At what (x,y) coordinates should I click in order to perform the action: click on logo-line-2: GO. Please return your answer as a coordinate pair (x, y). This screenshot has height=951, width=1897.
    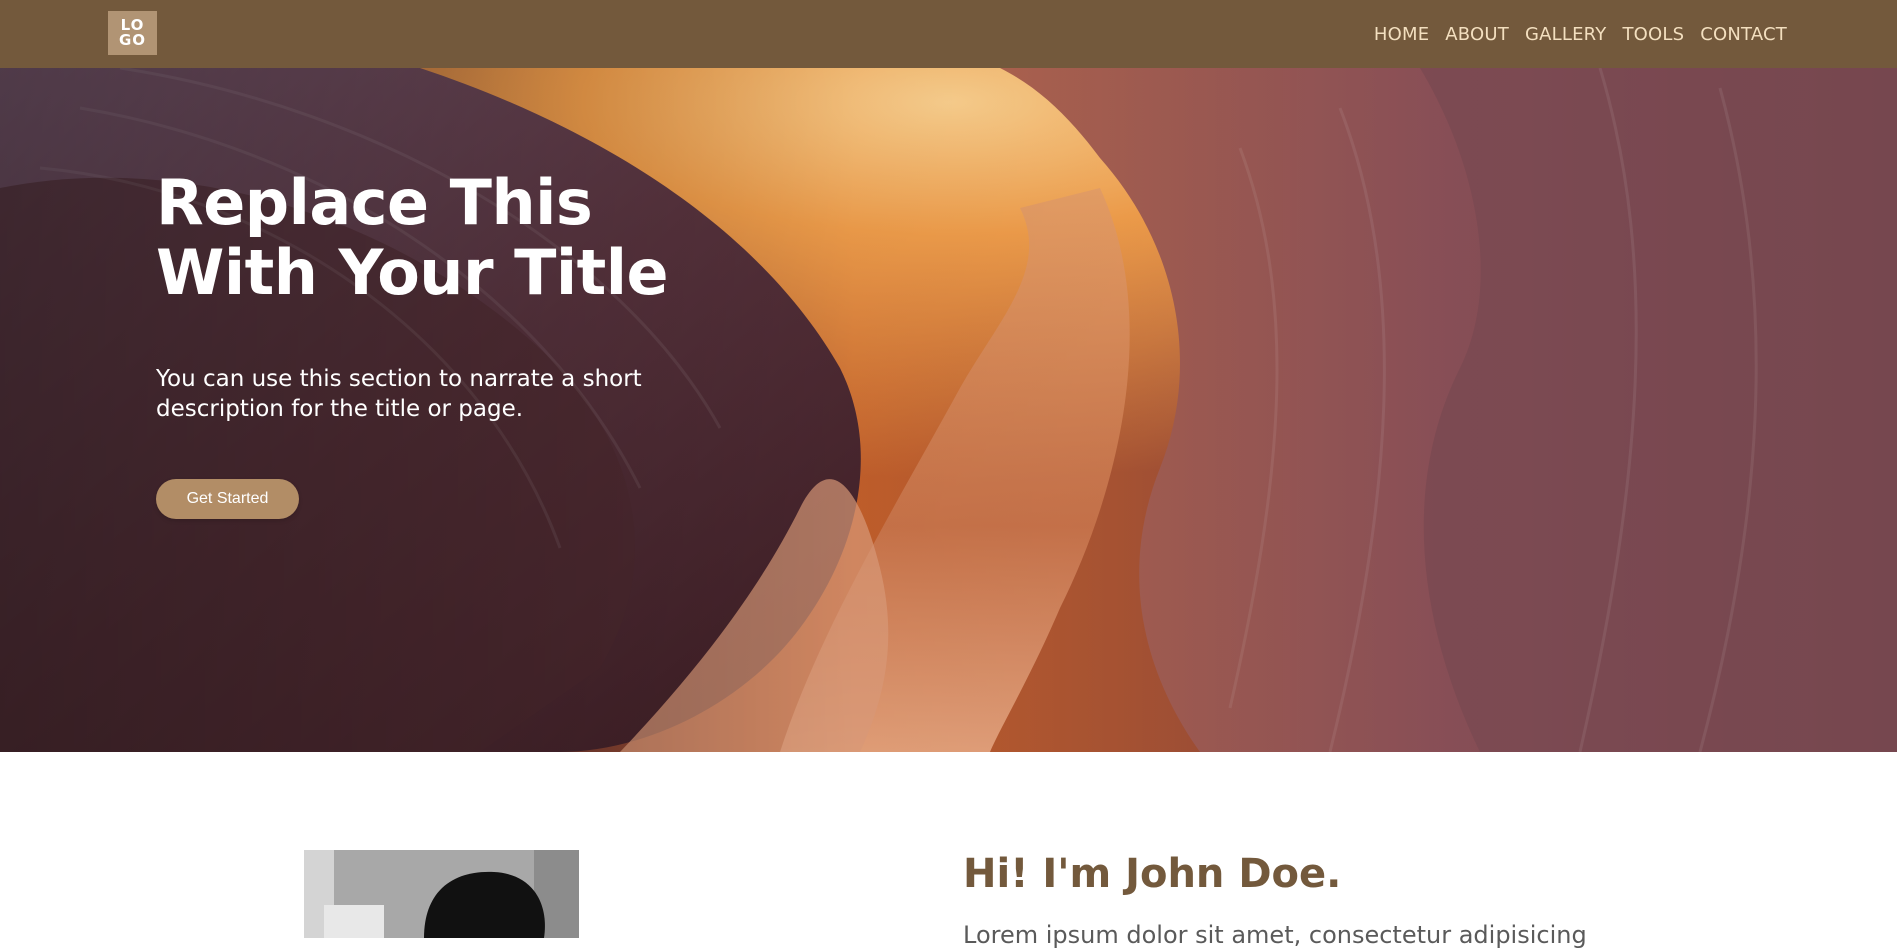
    Looking at the image, I should click on (132, 40).